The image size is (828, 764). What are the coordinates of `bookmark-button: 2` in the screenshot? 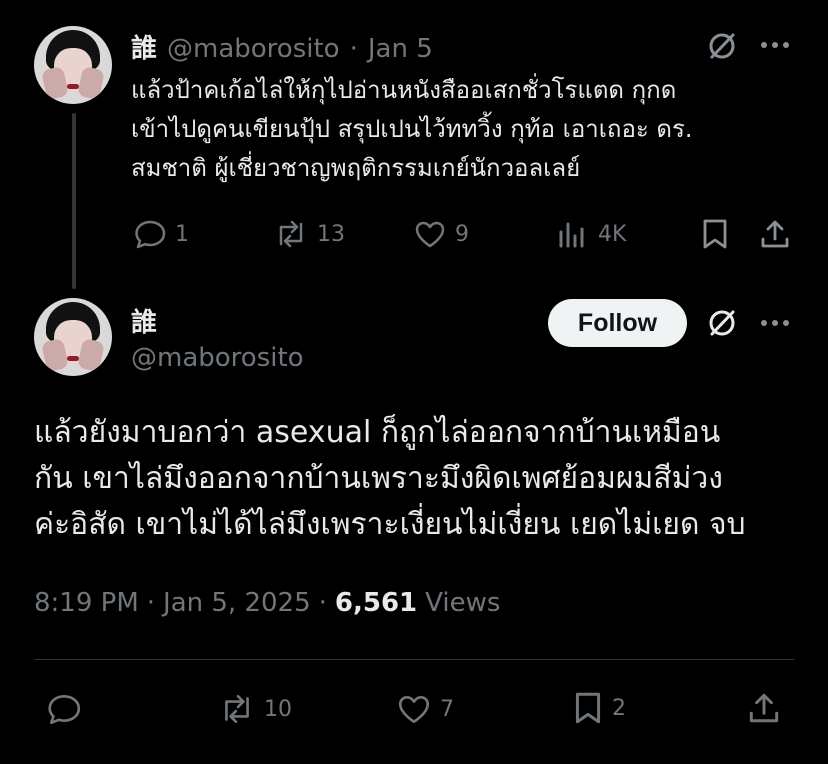 It's located at (599, 708).